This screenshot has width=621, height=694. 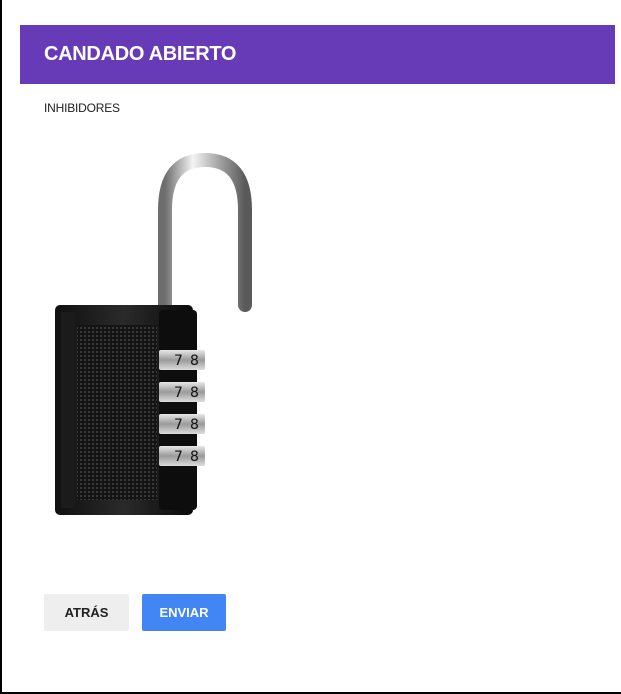 What do you see at coordinates (86, 612) in the screenshot?
I see `back-button: ATRÁS` at bounding box center [86, 612].